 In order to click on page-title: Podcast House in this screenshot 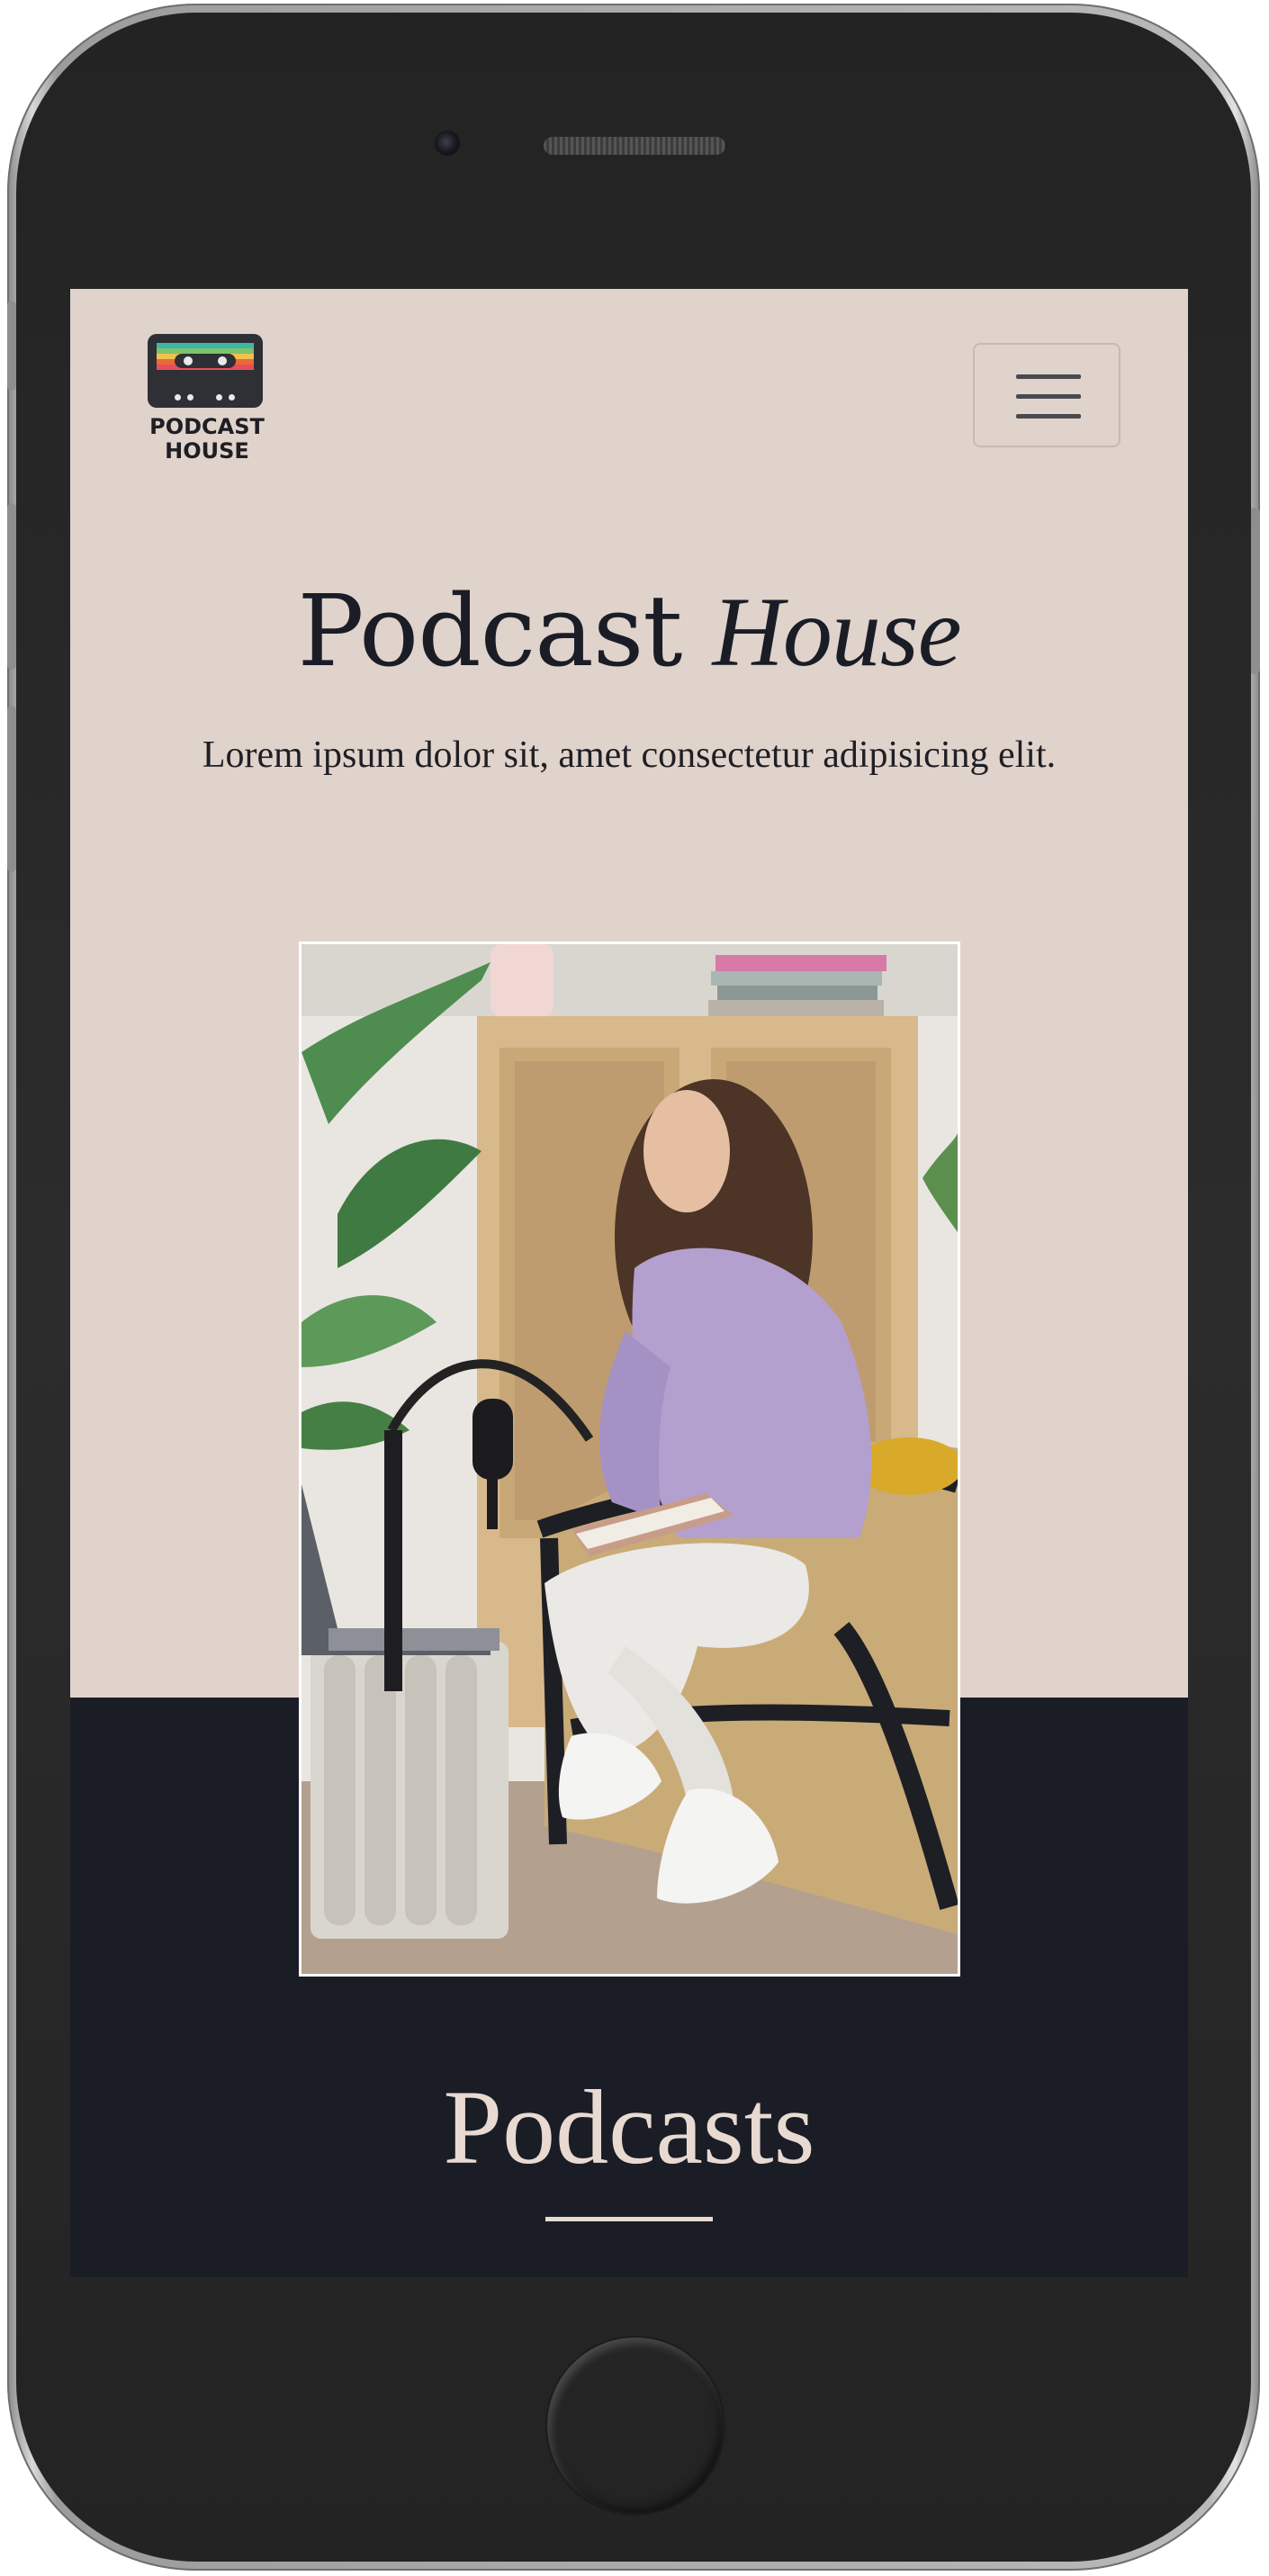, I will do `click(629, 632)`.